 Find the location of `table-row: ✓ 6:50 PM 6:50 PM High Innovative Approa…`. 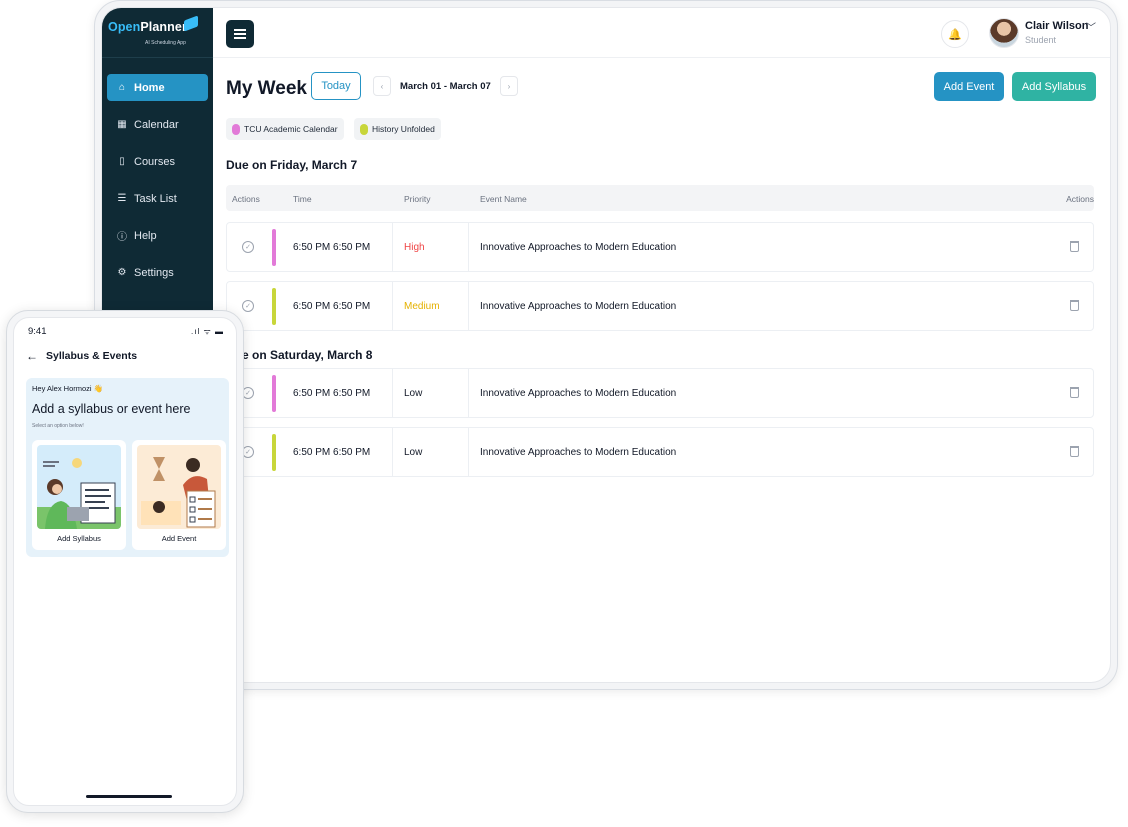

table-row: ✓ 6:50 PM 6:50 PM High Innovative Approa… is located at coordinates (660, 247).